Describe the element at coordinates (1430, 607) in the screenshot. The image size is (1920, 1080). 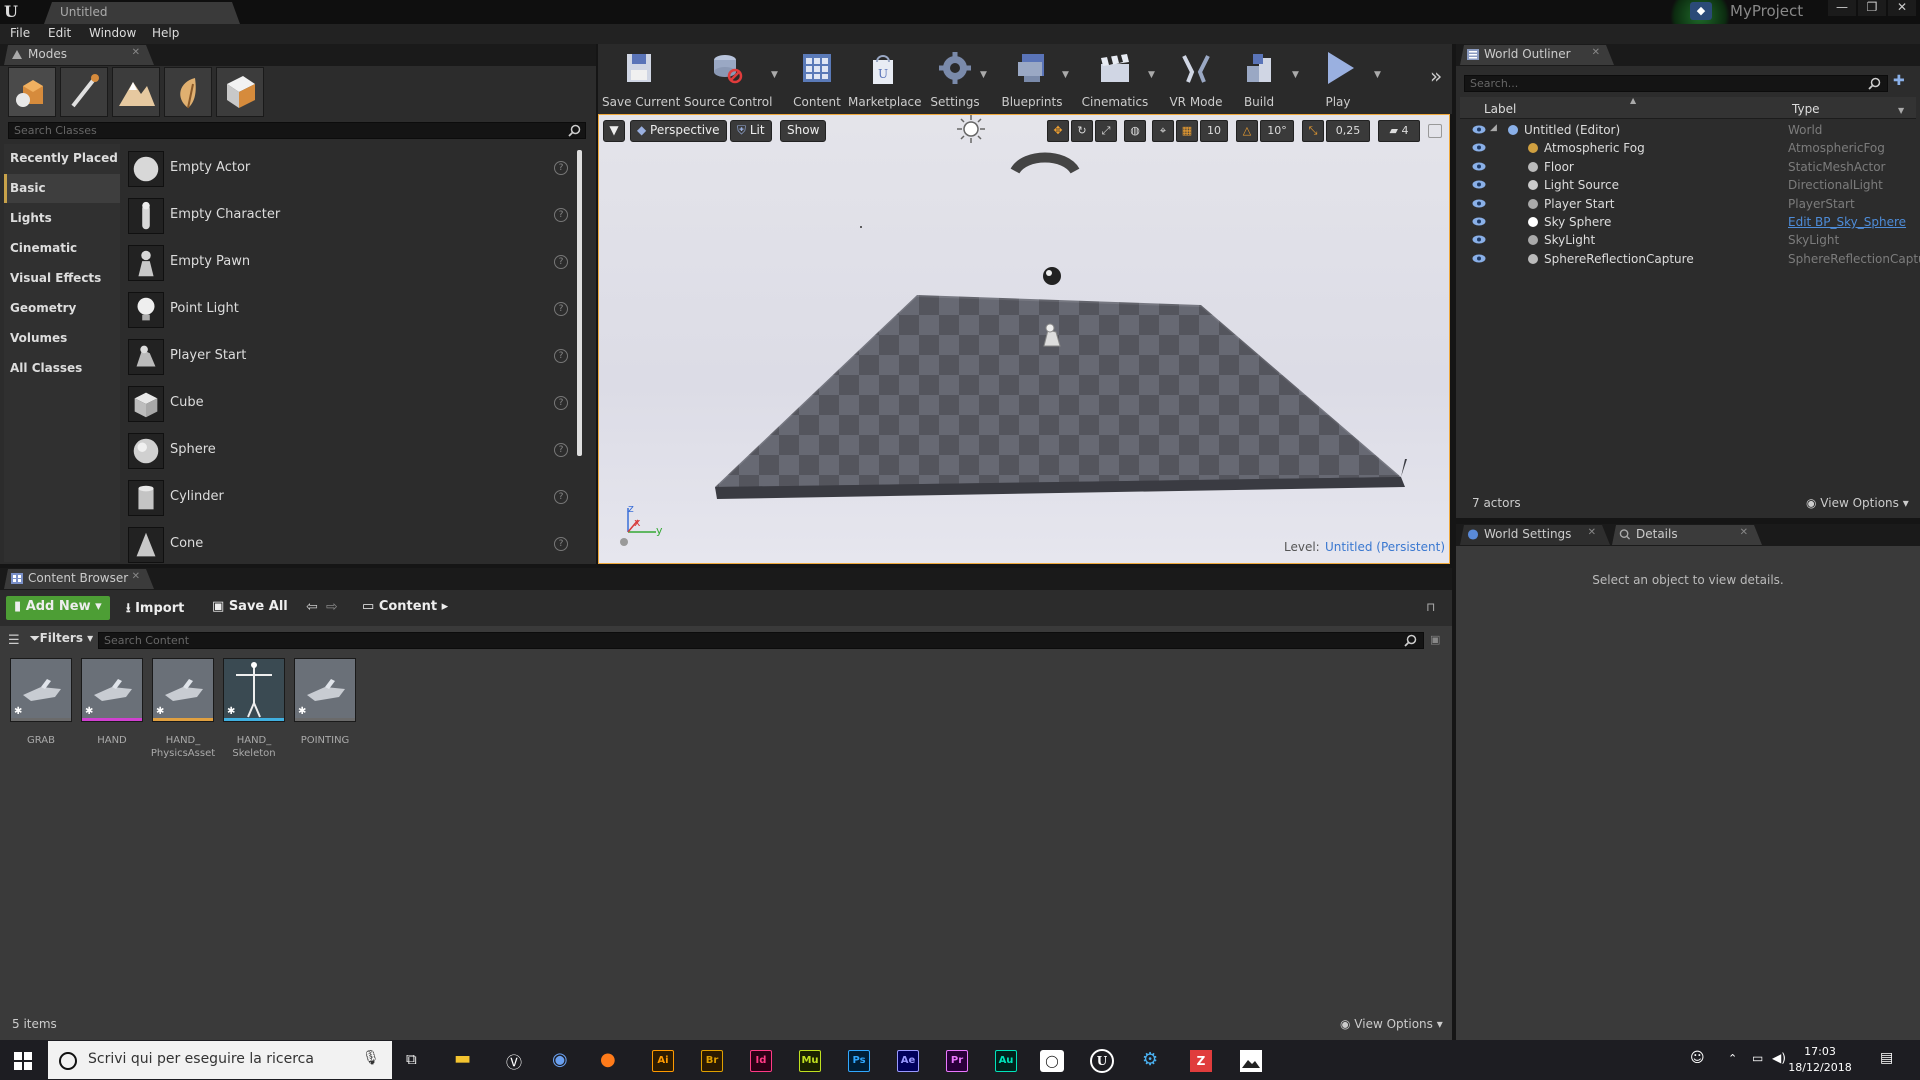
I see `lock-icon: ⊓` at that location.